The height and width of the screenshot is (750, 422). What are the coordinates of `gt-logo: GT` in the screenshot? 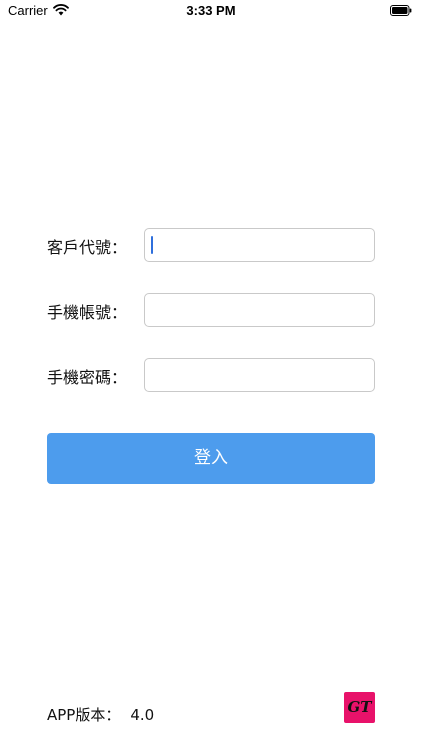 It's located at (359, 707).